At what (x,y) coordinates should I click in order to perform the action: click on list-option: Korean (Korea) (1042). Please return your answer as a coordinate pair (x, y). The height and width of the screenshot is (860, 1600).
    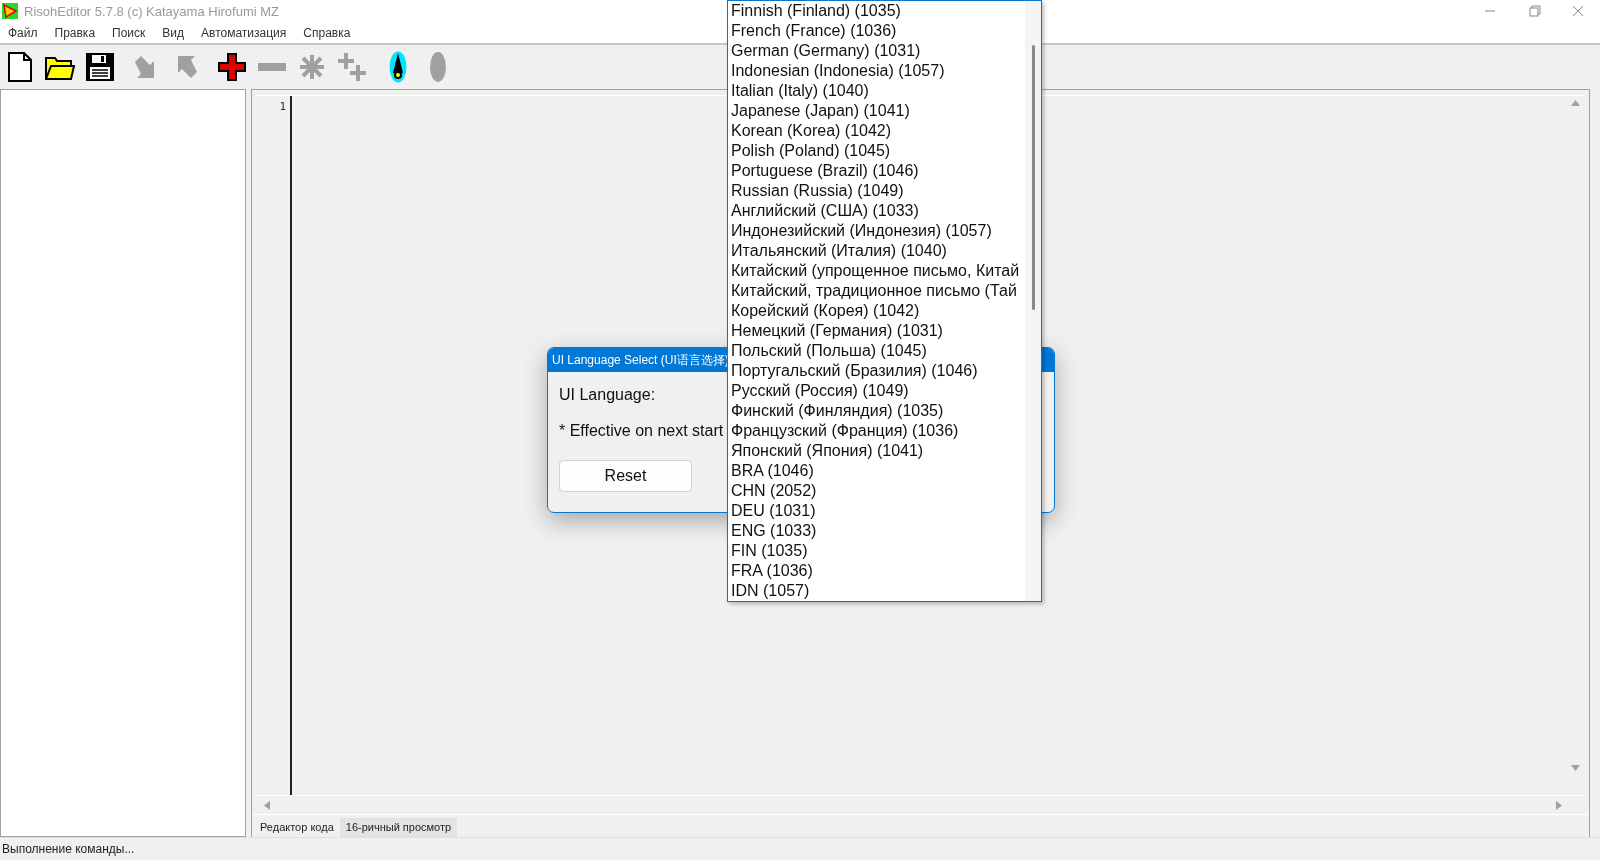
    Looking at the image, I should click on (876, 131).